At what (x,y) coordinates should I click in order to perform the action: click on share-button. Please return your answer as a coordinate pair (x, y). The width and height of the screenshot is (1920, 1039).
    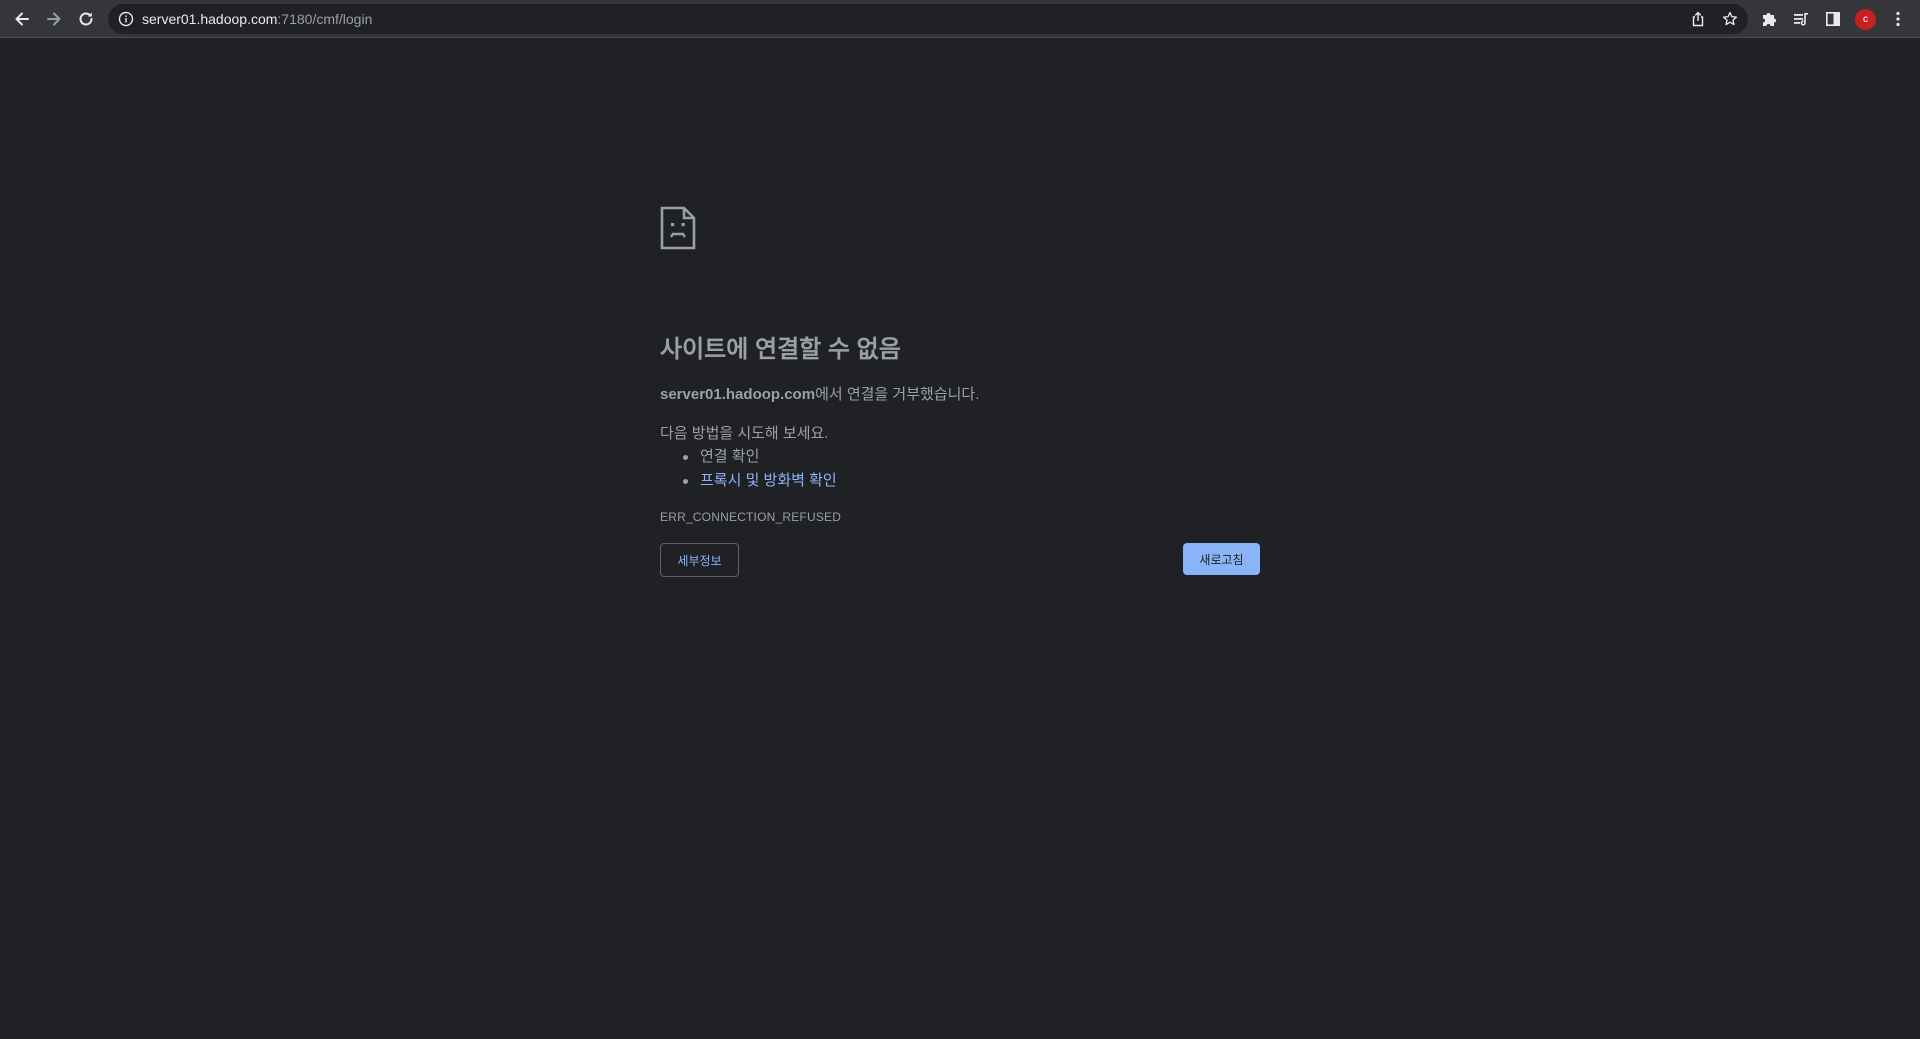
    Looking at the image, I should click on (1698, 19).